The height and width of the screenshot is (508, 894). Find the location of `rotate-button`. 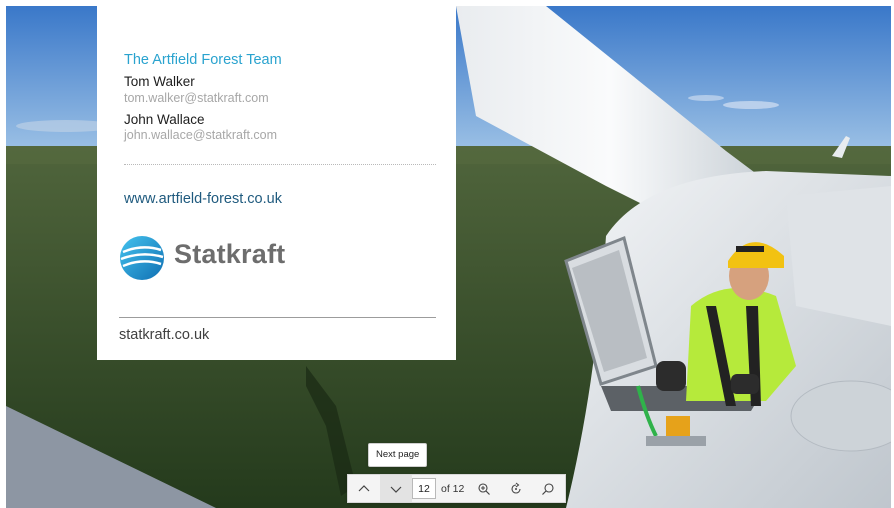

rotate-button is located at coordinates (516, 488).